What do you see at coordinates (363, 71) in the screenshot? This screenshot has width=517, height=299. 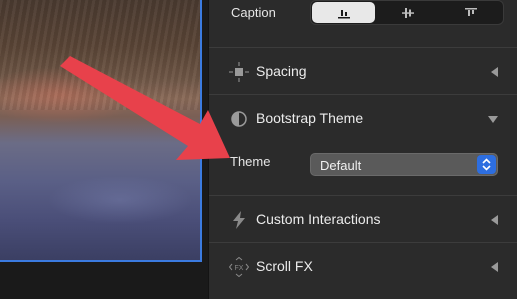 I see `spacing-section-header: Spacing` at bounding box center [363, 71].